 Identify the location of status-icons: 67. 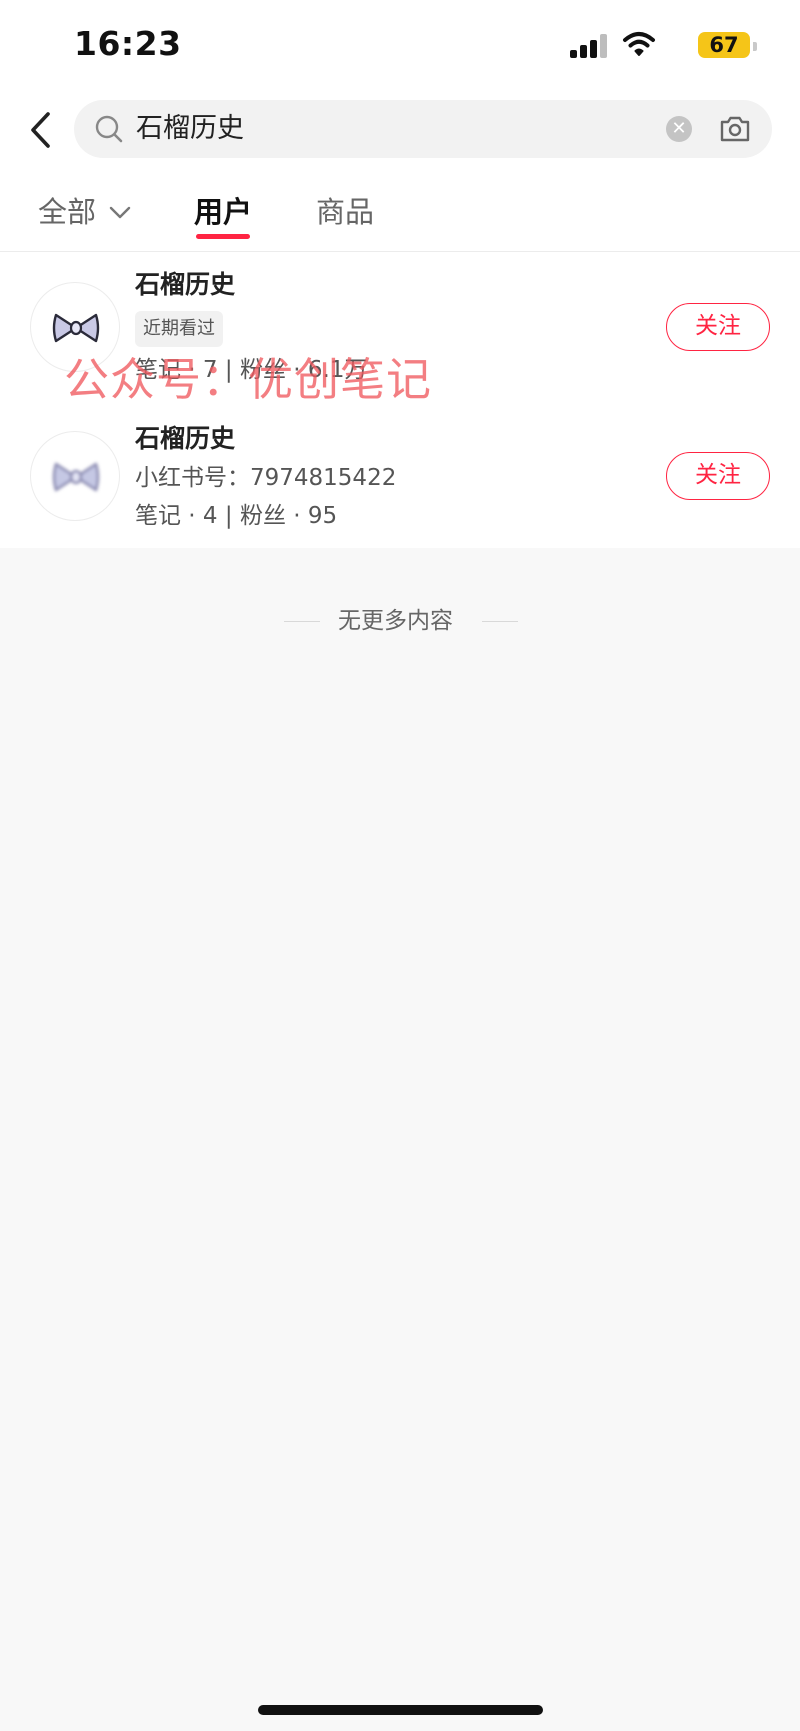
(653, 45).